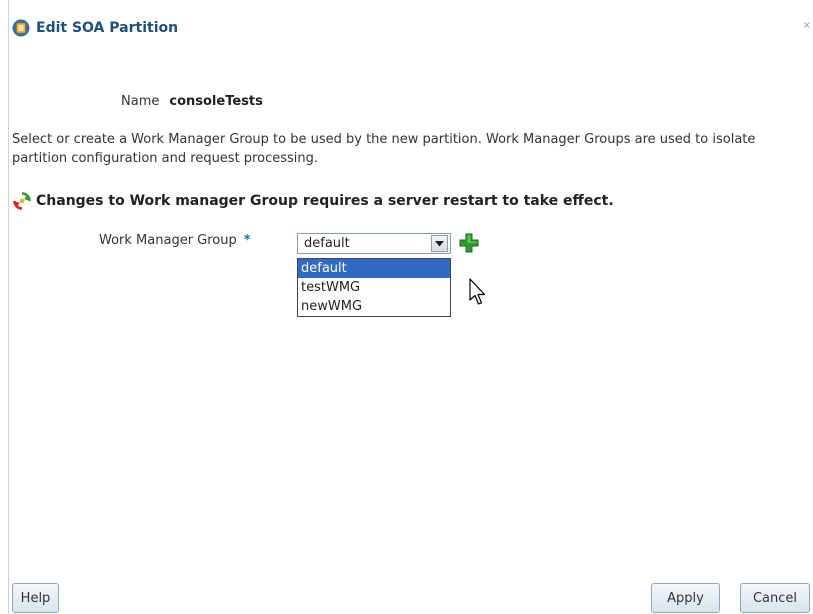 Image resolution: width=813 pixels, height=614 pixels. Describe the element at coordinates (439, 243) in the screenshot. I see `chevron-down-icon` at that location.